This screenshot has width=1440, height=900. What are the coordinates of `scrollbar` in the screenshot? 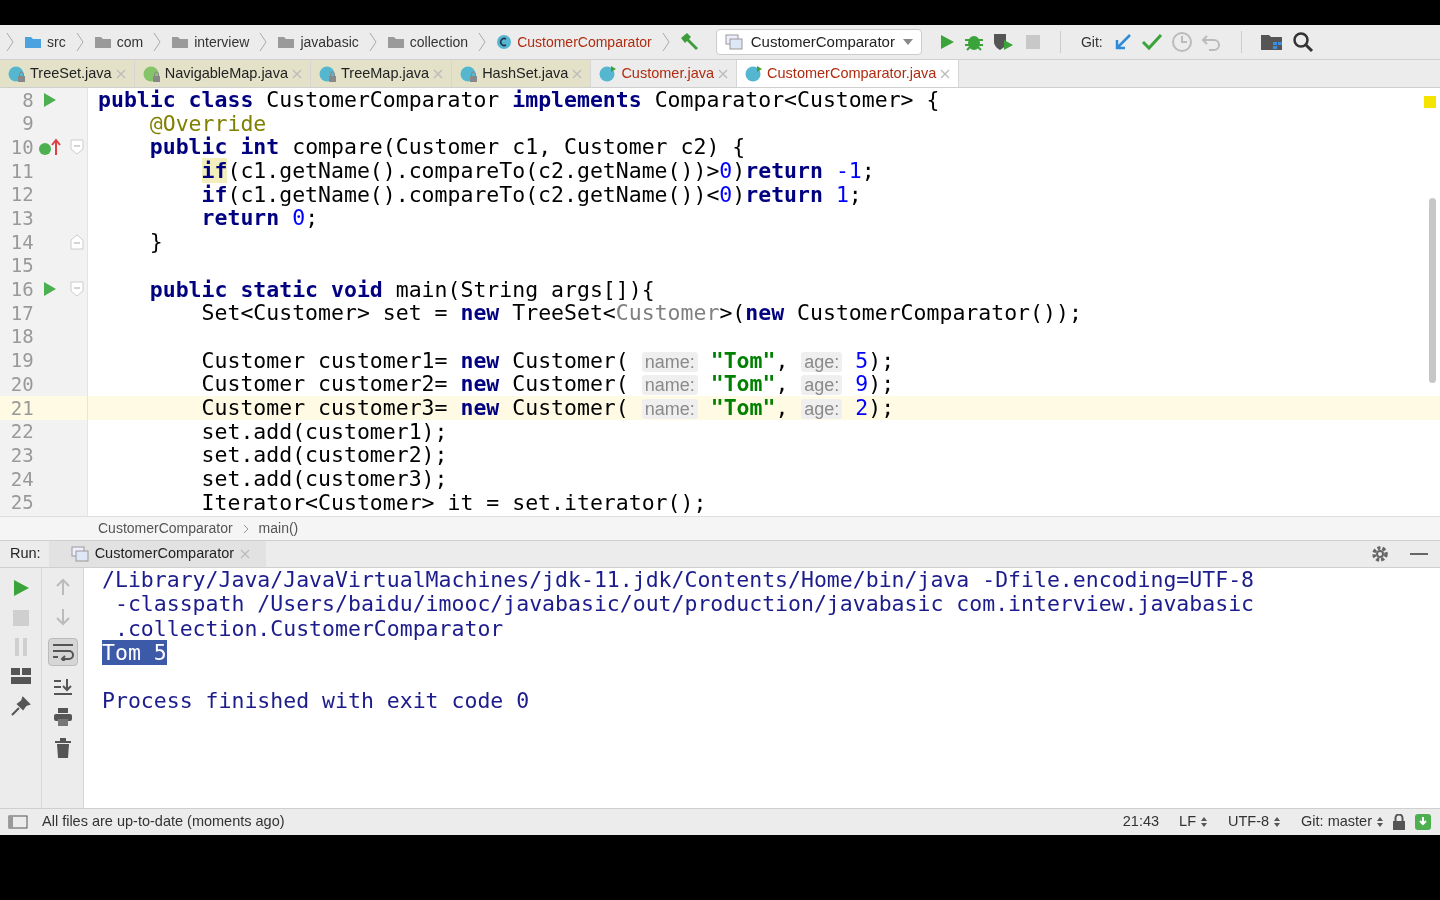 It's located at (1432, 290).